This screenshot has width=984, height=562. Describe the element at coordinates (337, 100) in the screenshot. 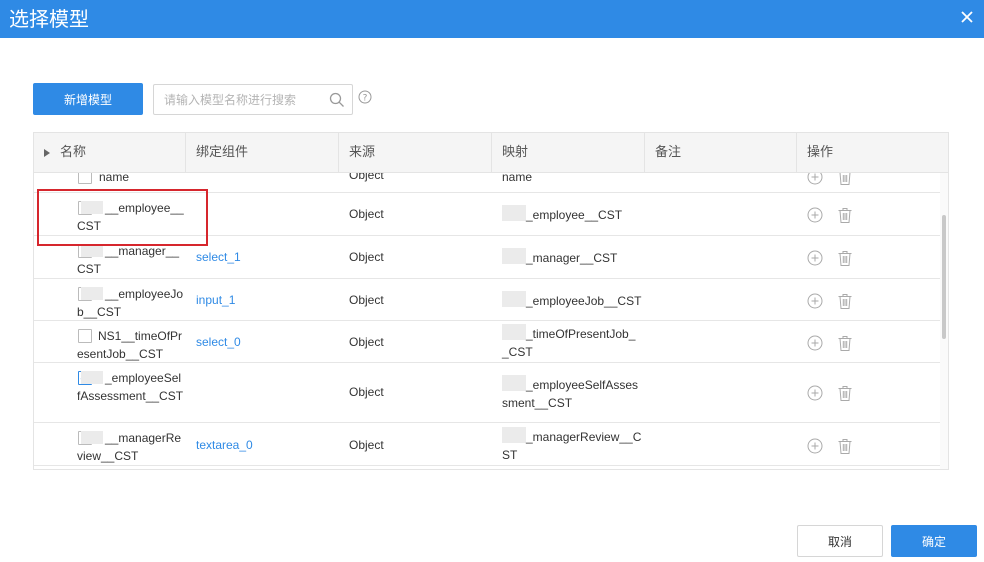

I see `search-icon` at that location.